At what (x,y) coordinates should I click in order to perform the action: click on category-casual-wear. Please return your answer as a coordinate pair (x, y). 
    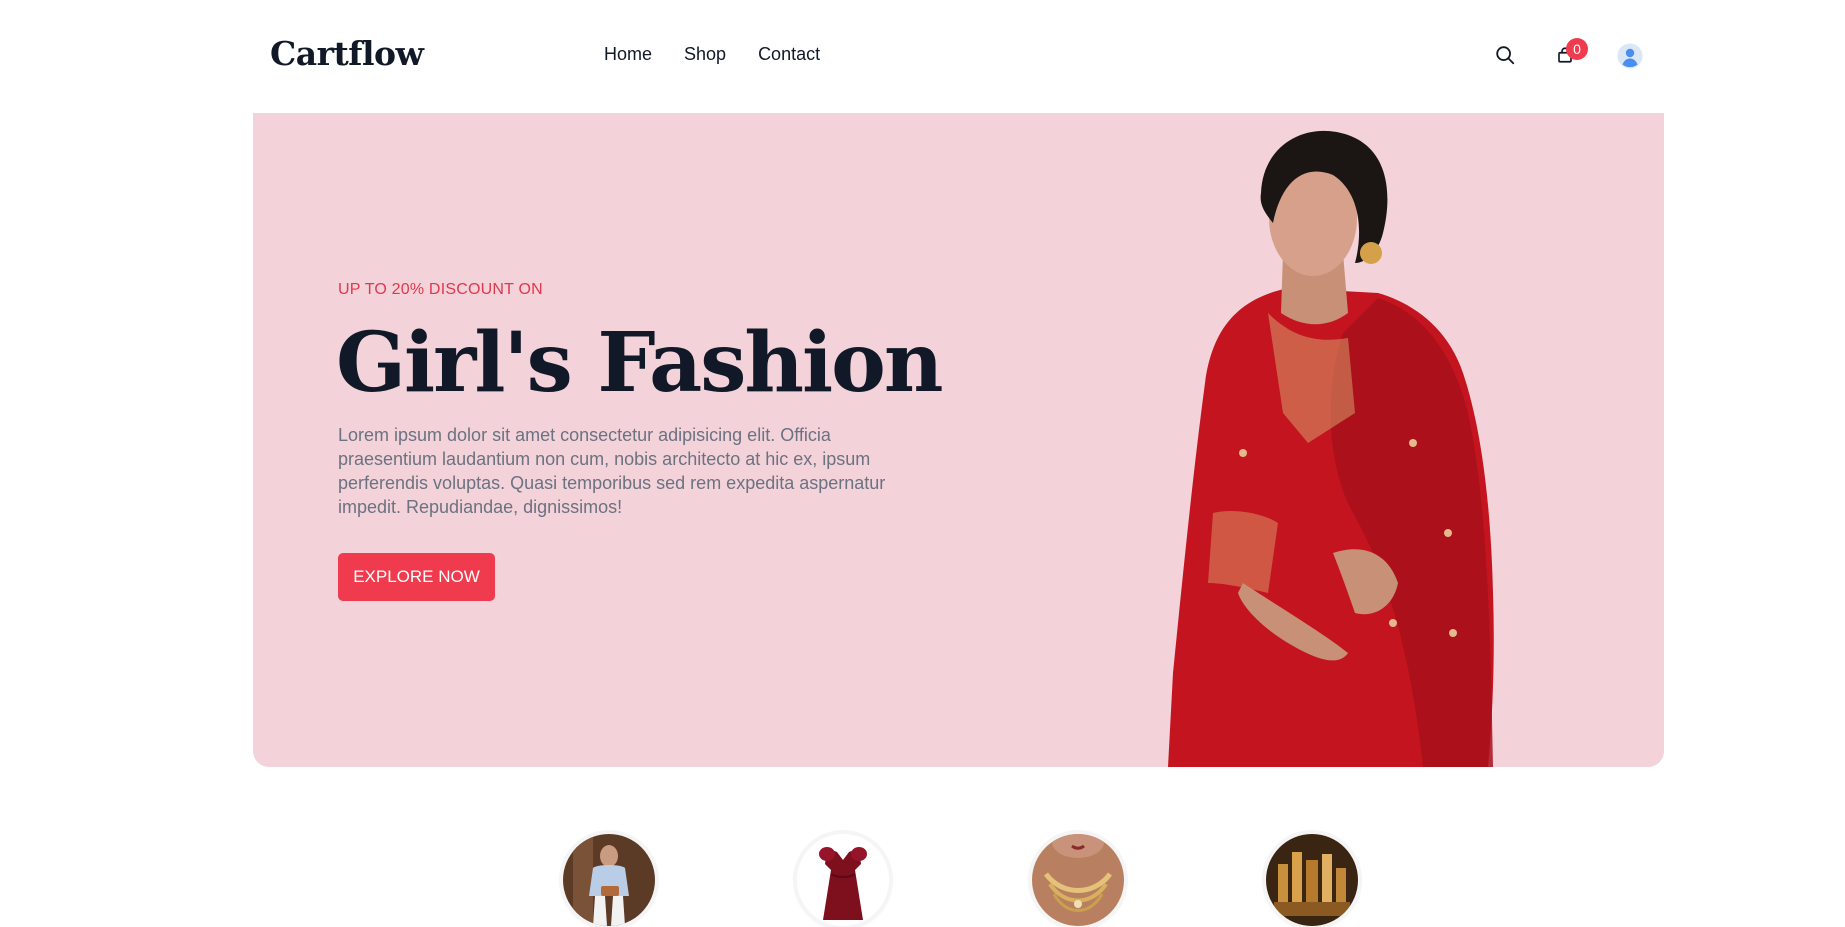
    Looking at the image, I should click on (609, 880).